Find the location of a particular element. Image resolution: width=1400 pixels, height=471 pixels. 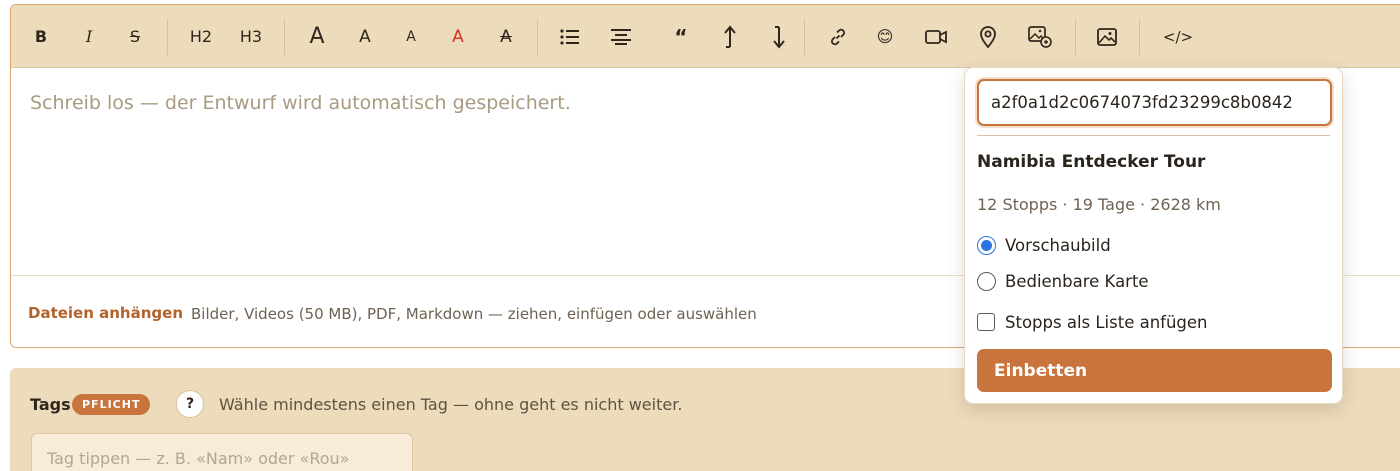

option-preview-image: Vorschaubild is located at coordinates (1044, 245).